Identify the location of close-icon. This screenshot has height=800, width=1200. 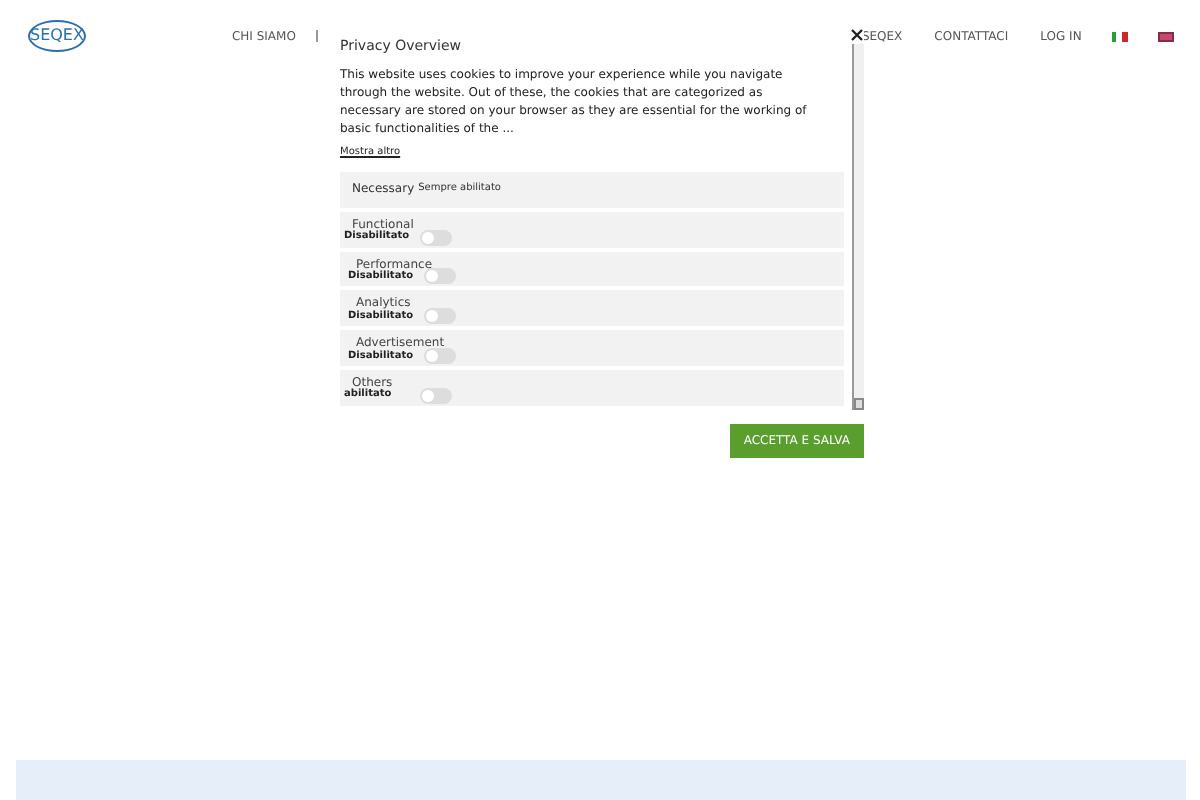
(857, 35).